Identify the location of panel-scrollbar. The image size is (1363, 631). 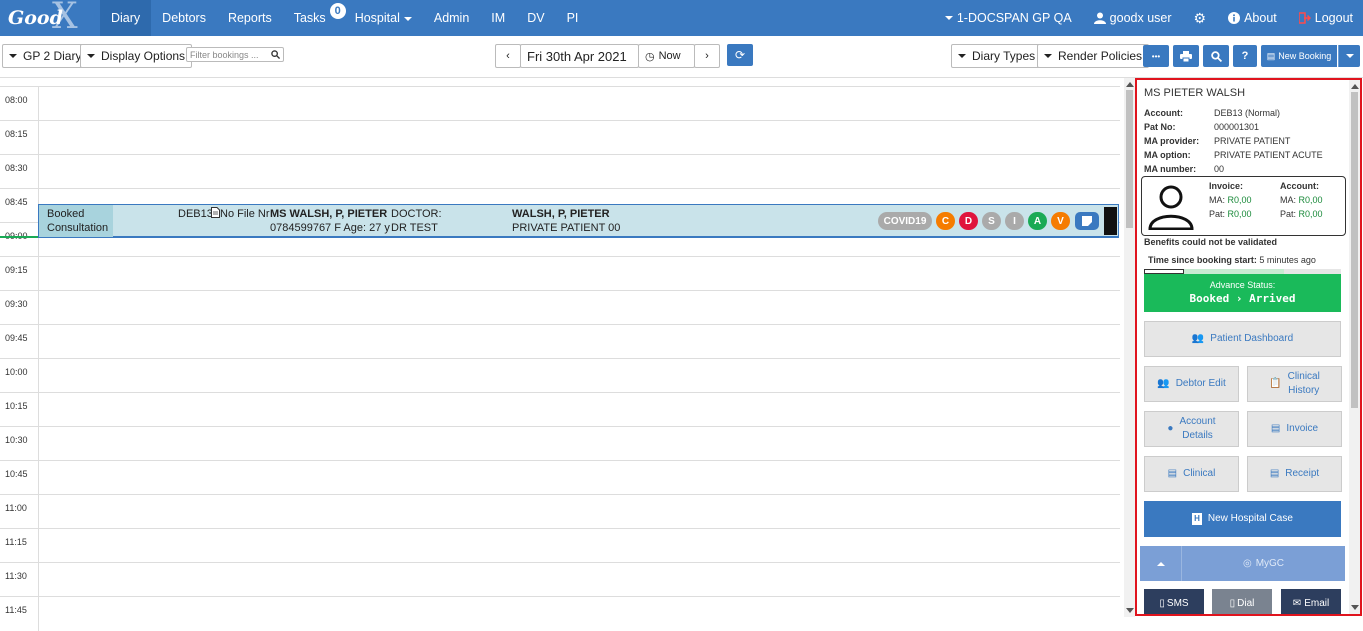
(1354, 347).